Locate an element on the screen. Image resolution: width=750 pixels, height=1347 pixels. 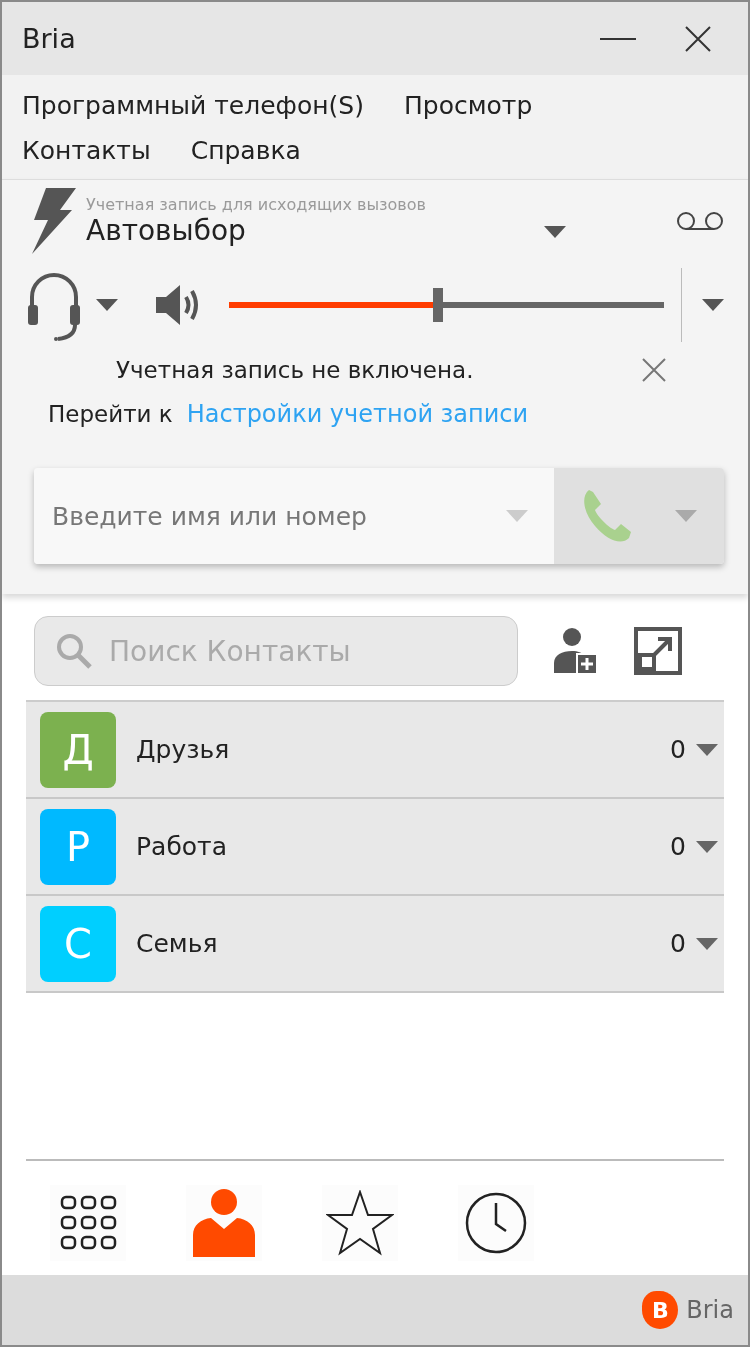
menu-item: Просмотр is located at coordinates (468, 105).